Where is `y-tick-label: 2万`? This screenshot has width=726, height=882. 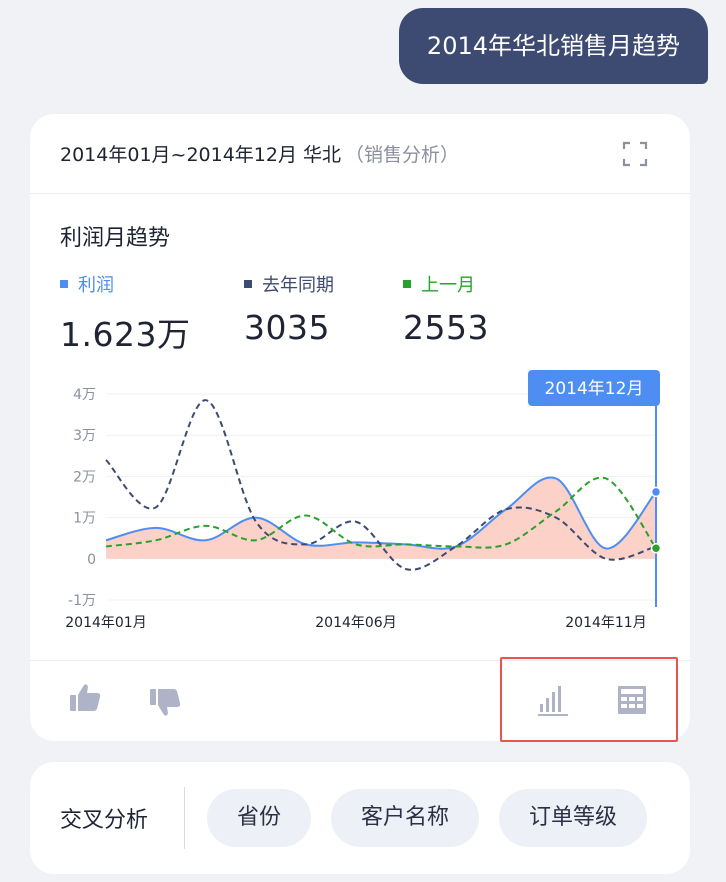
y-tick-label: 2万 is located at coordinates (84, 477).